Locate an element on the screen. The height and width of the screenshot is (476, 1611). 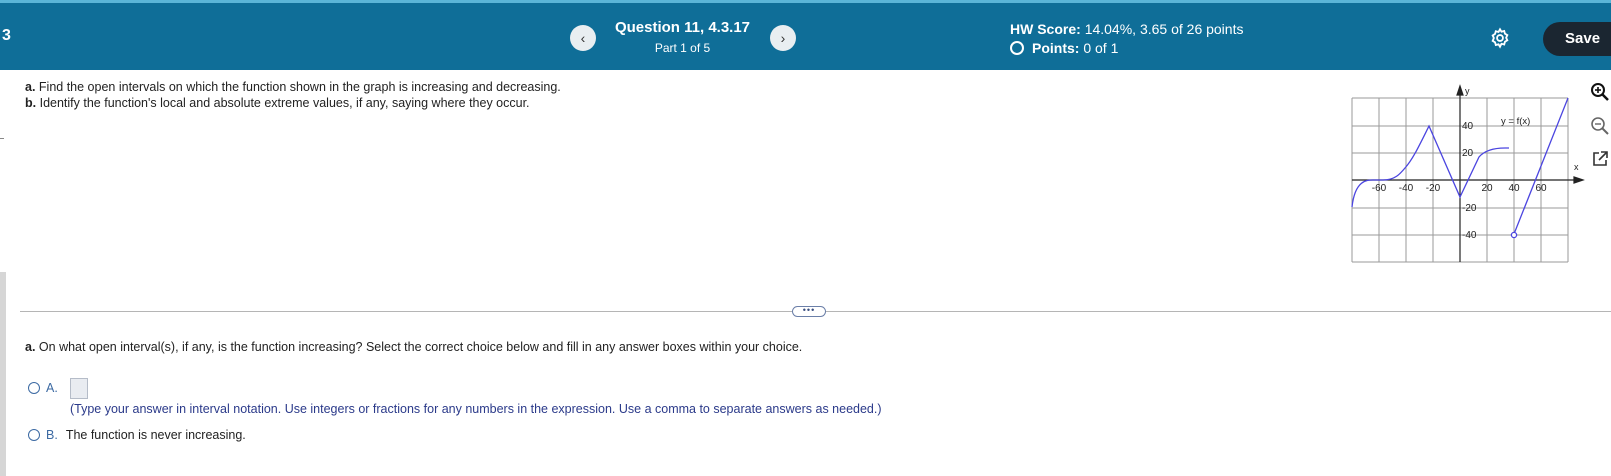
hw-score: HW Score: 14.04%, 3.65 of 26 points is located at coordinates (1126, 29).